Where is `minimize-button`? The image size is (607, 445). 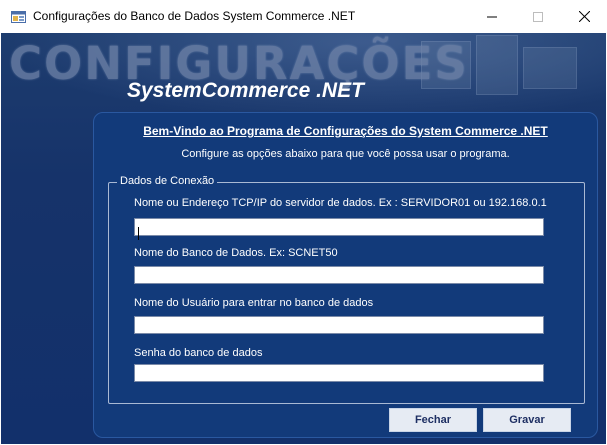 minimize-button is located at coordinates (492, 16).